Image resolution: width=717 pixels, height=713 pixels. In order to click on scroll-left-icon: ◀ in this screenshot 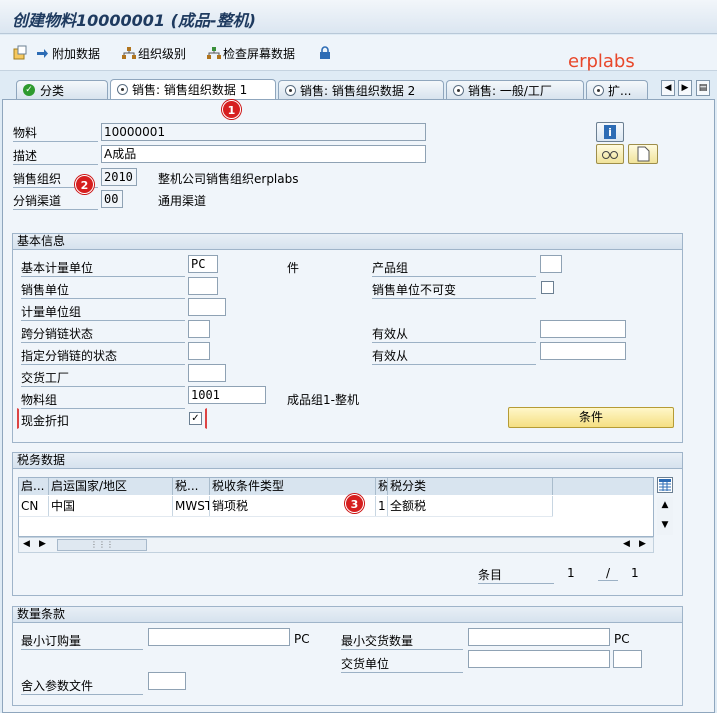, I will do `click(26, 544)`.